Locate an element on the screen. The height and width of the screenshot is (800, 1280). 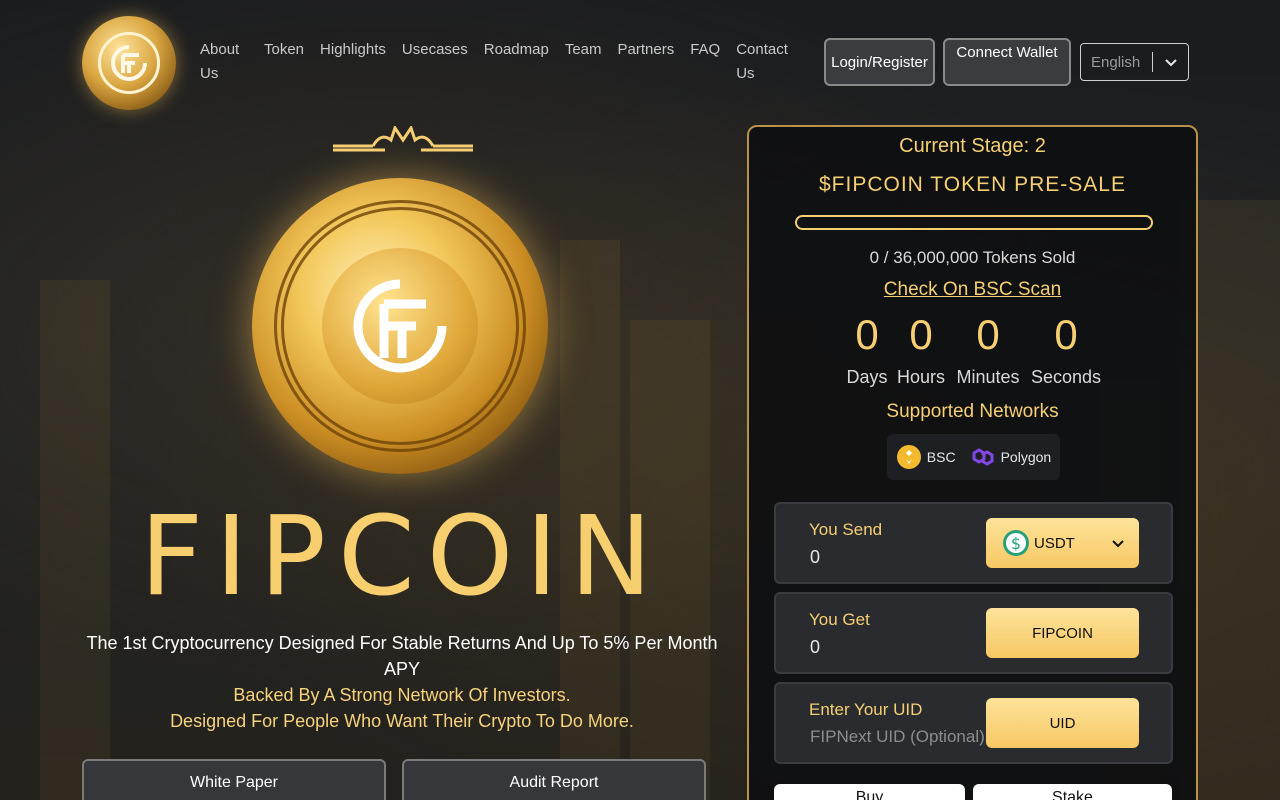
stake-button: Stake is located at coordinates (1072, 792).